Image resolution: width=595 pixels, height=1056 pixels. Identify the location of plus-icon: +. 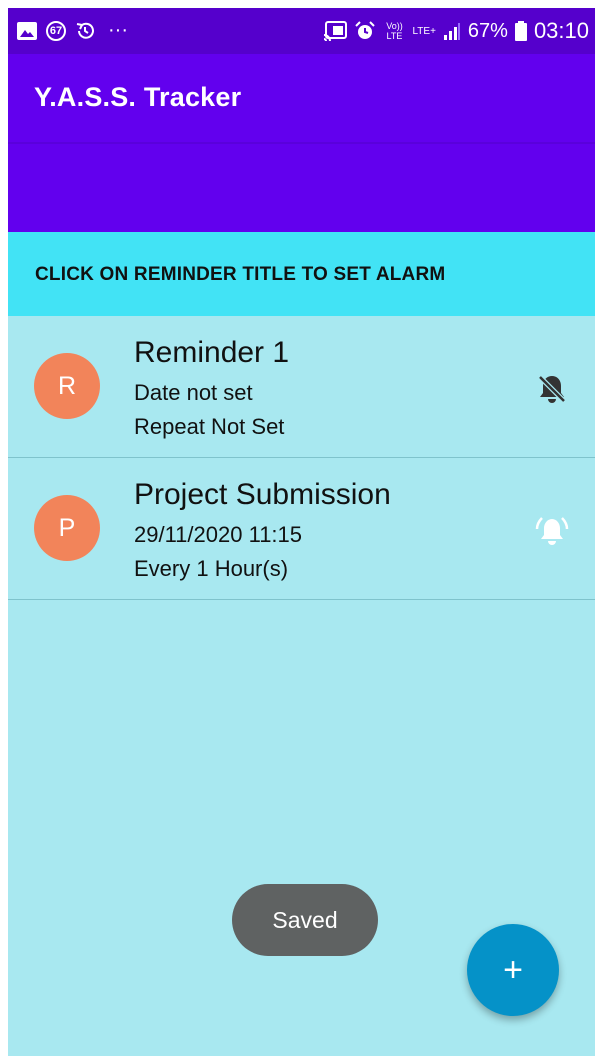
(513, 970).